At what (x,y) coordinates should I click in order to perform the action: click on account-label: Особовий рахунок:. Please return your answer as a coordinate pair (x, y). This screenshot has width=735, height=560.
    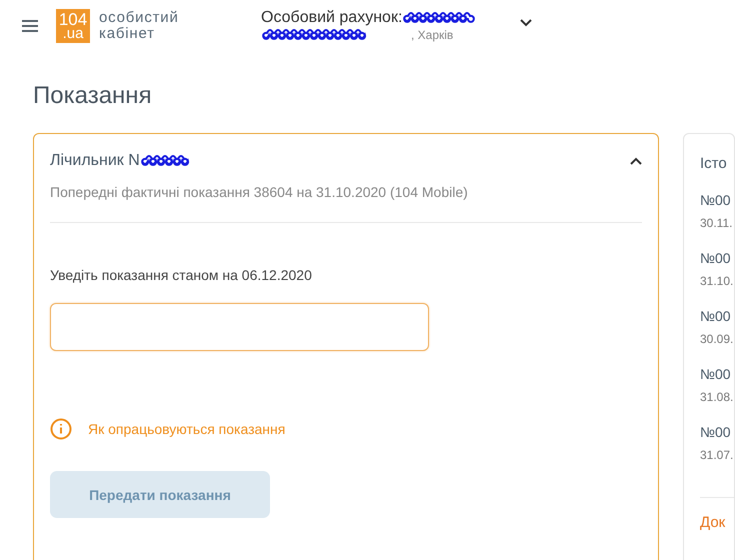
    Looking at the image, I should click on (331, 18).